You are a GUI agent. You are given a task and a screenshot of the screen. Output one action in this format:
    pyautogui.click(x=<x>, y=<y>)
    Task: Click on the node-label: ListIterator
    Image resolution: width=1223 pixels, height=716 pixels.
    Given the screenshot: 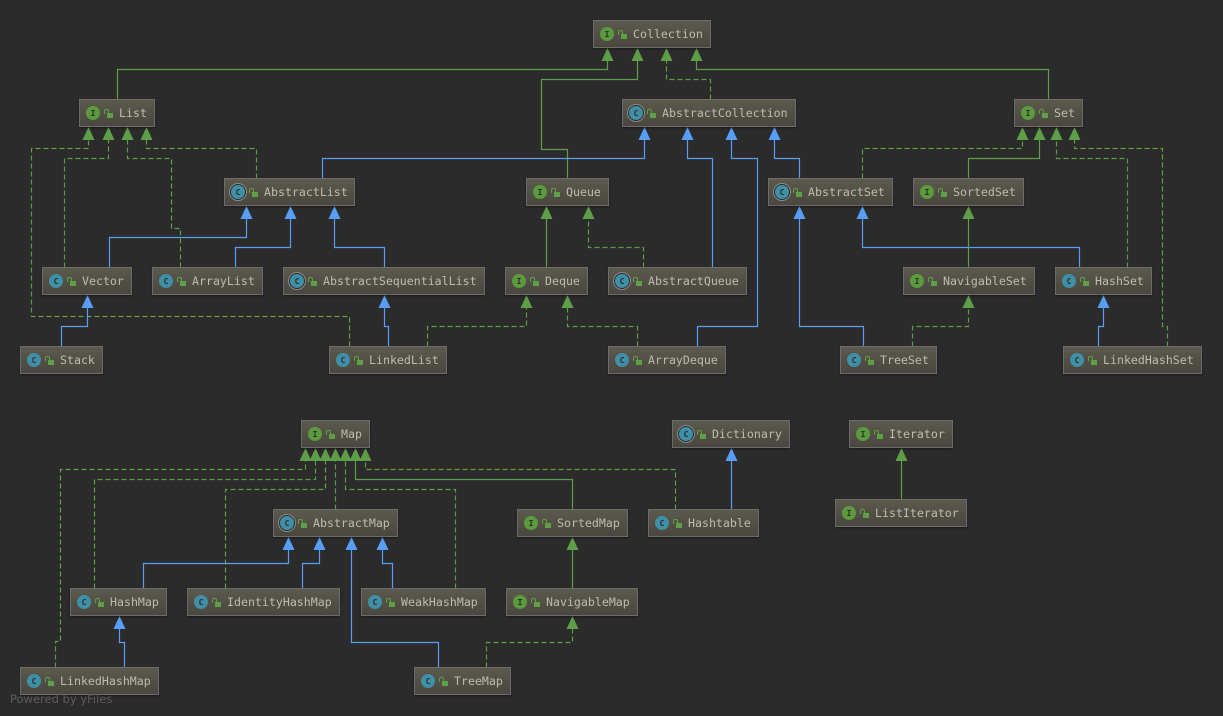 What is the action you would take?
    pyautogui.click(x=917, y=513)
    